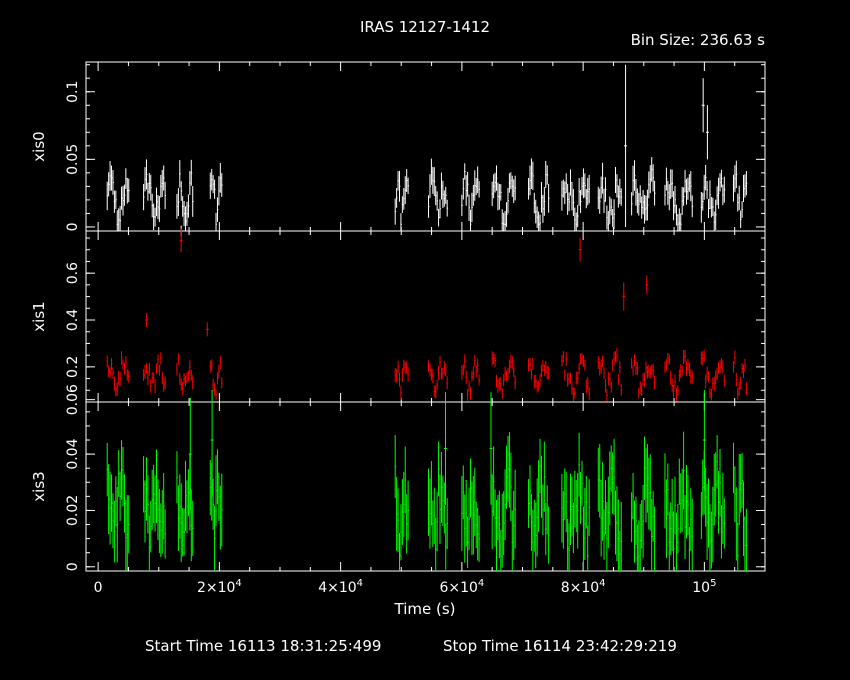 This screenshot has height=680, width=850. Describe the element at coordinates (73, 92) in the screenshot. I see `y-tick-label: 0.1` at that location.